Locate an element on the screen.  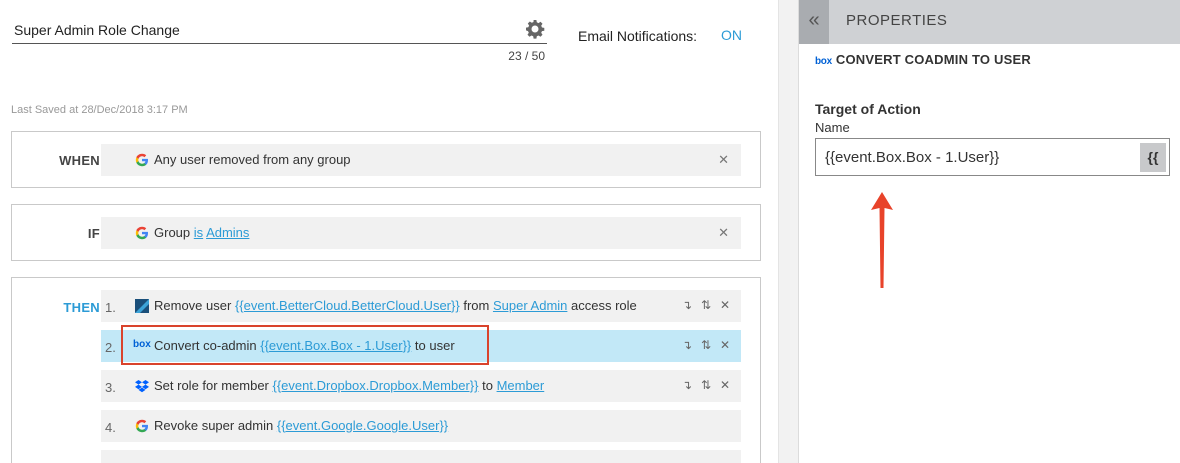
collapse-panel-chevron-icon: « is located at coordinates (814, 22).